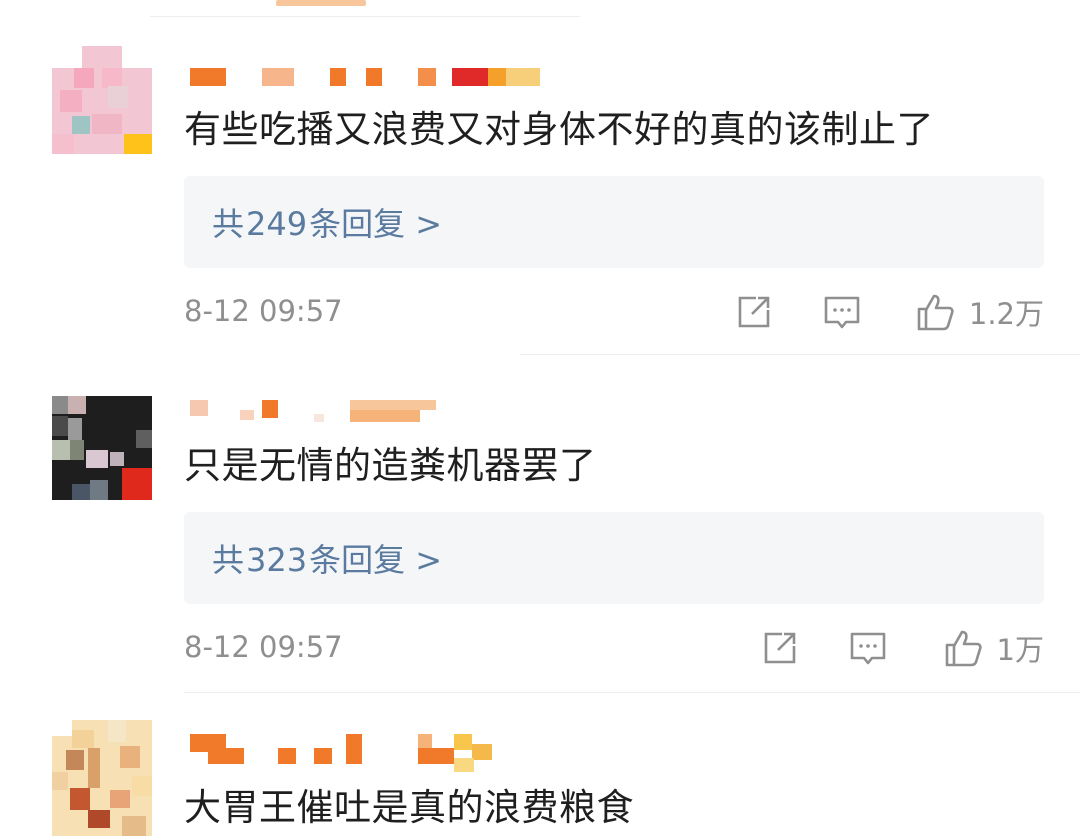 The image size is (1080, 836). I want to click on comment-meta: 8-12 09:57 1万, so click(614, 648).